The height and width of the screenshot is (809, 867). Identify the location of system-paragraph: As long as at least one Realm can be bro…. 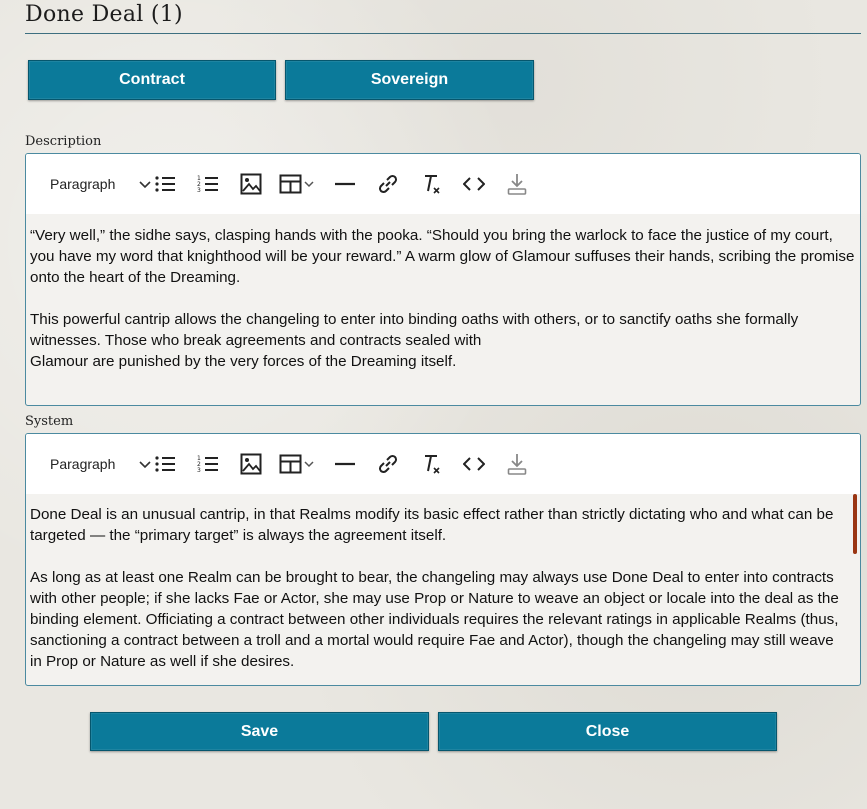
(434, 619).